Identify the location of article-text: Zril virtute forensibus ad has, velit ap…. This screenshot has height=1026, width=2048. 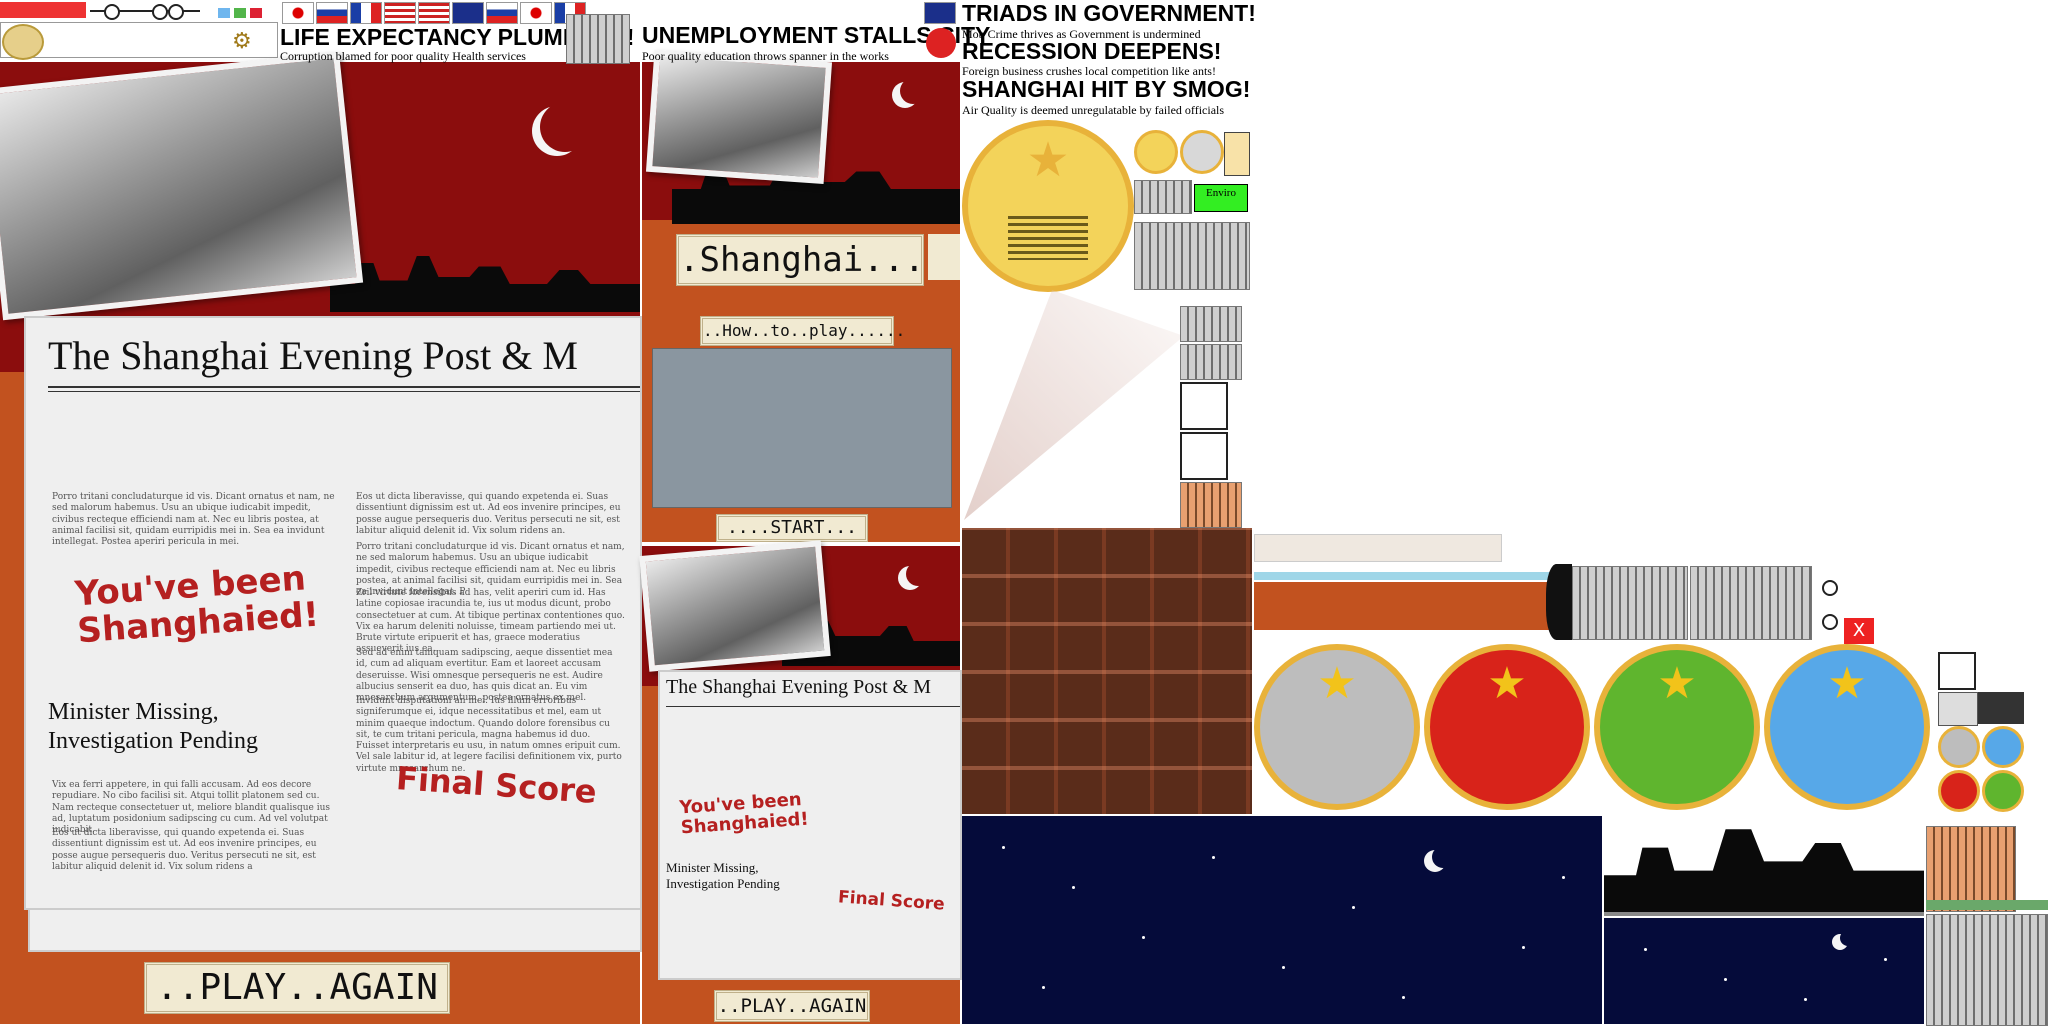
(490, 621).